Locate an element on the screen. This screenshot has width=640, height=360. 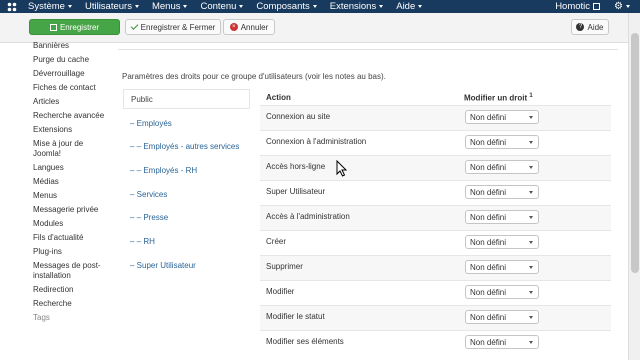
sidebar-item-langues: Langues is located at coordinates (73, 168).